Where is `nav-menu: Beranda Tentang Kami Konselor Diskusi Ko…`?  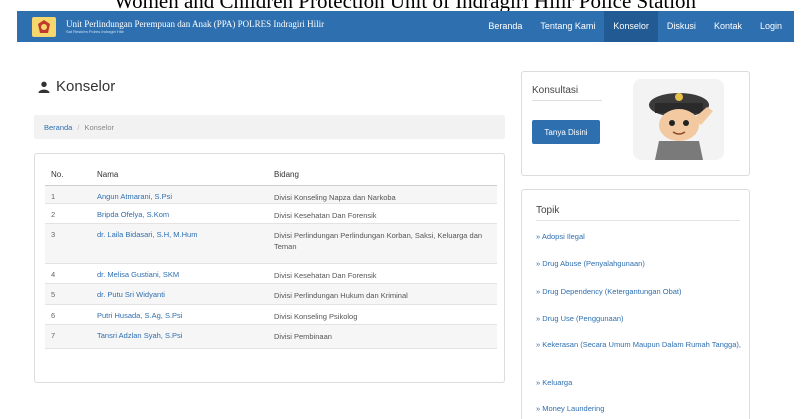
nav-menu: Beranda Tentang Kami Konselor Diskusi Ko… is located at coordinates (635, 26).